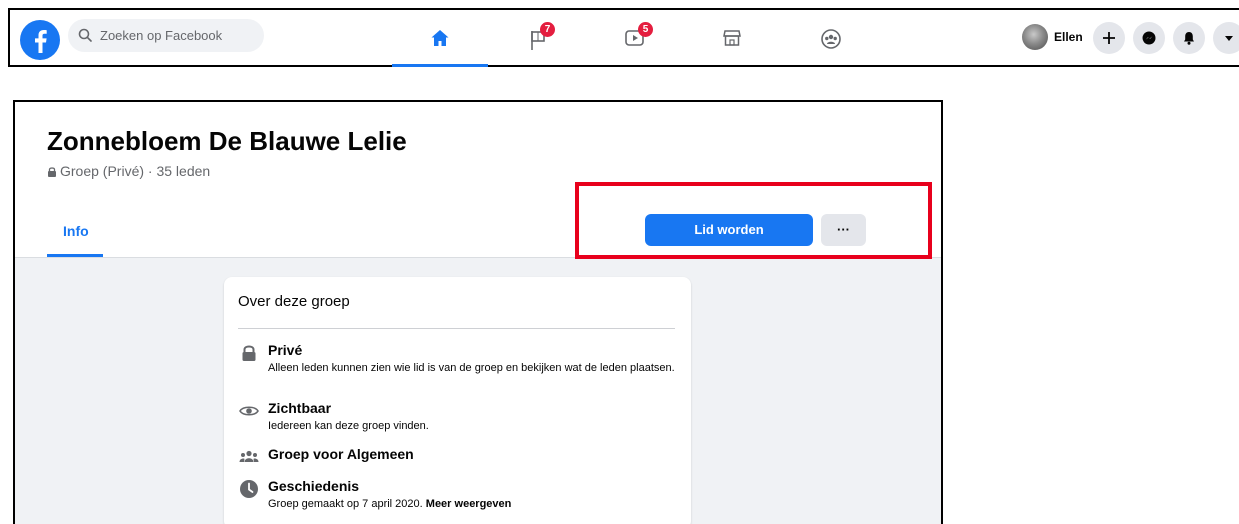 The width and height of the screenshot is (1239, 524). What do you see at coordinates (249, 489) in the screenshot?
I see `clock-icon` at bounding box center [249, 489].